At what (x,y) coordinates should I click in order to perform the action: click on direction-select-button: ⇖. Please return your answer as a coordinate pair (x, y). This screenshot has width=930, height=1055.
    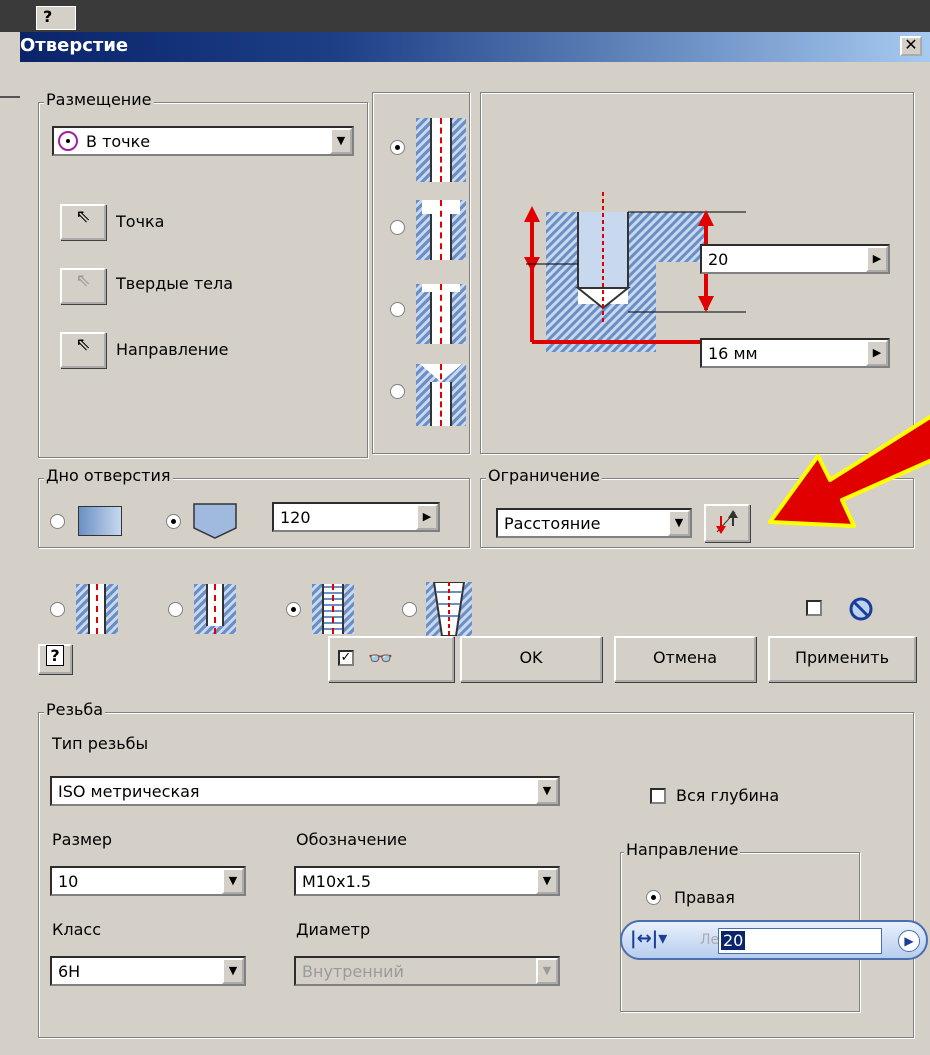
    Looking at the image, I should click on (83, 350).